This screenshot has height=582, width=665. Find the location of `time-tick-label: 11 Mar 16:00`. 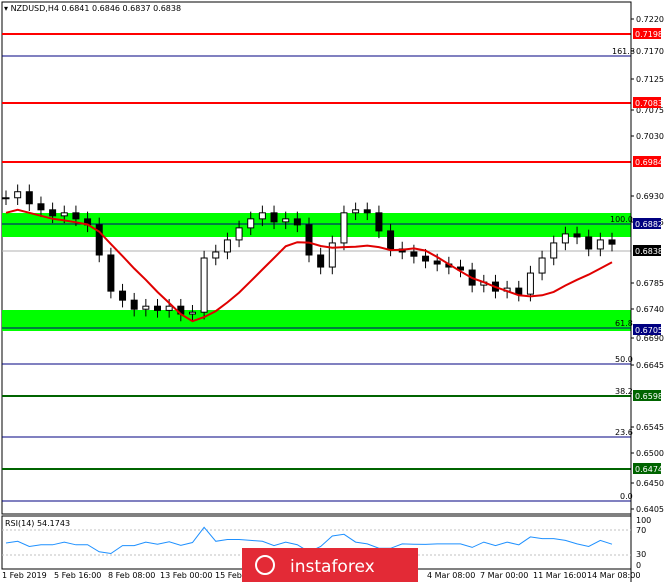

time-tick-label: 11 Mar 16:00 is located at coordinates (559, 575).